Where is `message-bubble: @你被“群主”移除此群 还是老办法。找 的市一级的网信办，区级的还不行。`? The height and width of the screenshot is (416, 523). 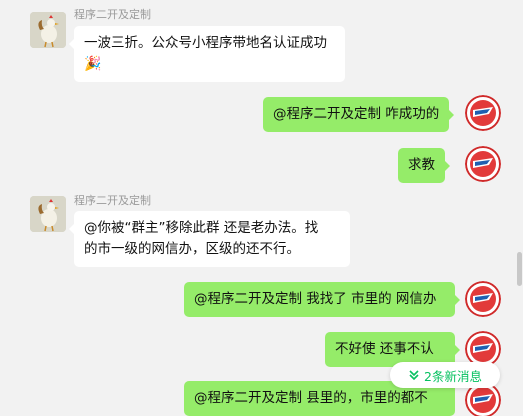
message-bubble: @你被“群主”移除此群 还是老办法。找 的市一级的网信办，区级的还不行。 is located at coordinates (209, 239).